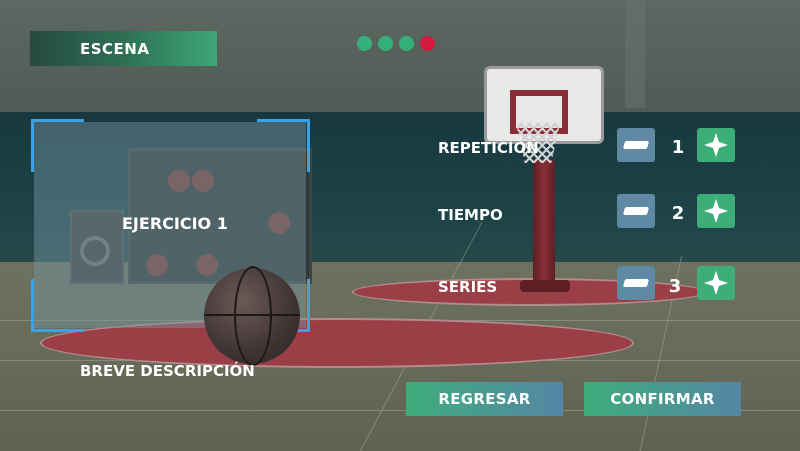 The image size is (800, 451). Describe the element at coordinates (635, 54) in the screenshot. I see `ceiling-beam` at that location.